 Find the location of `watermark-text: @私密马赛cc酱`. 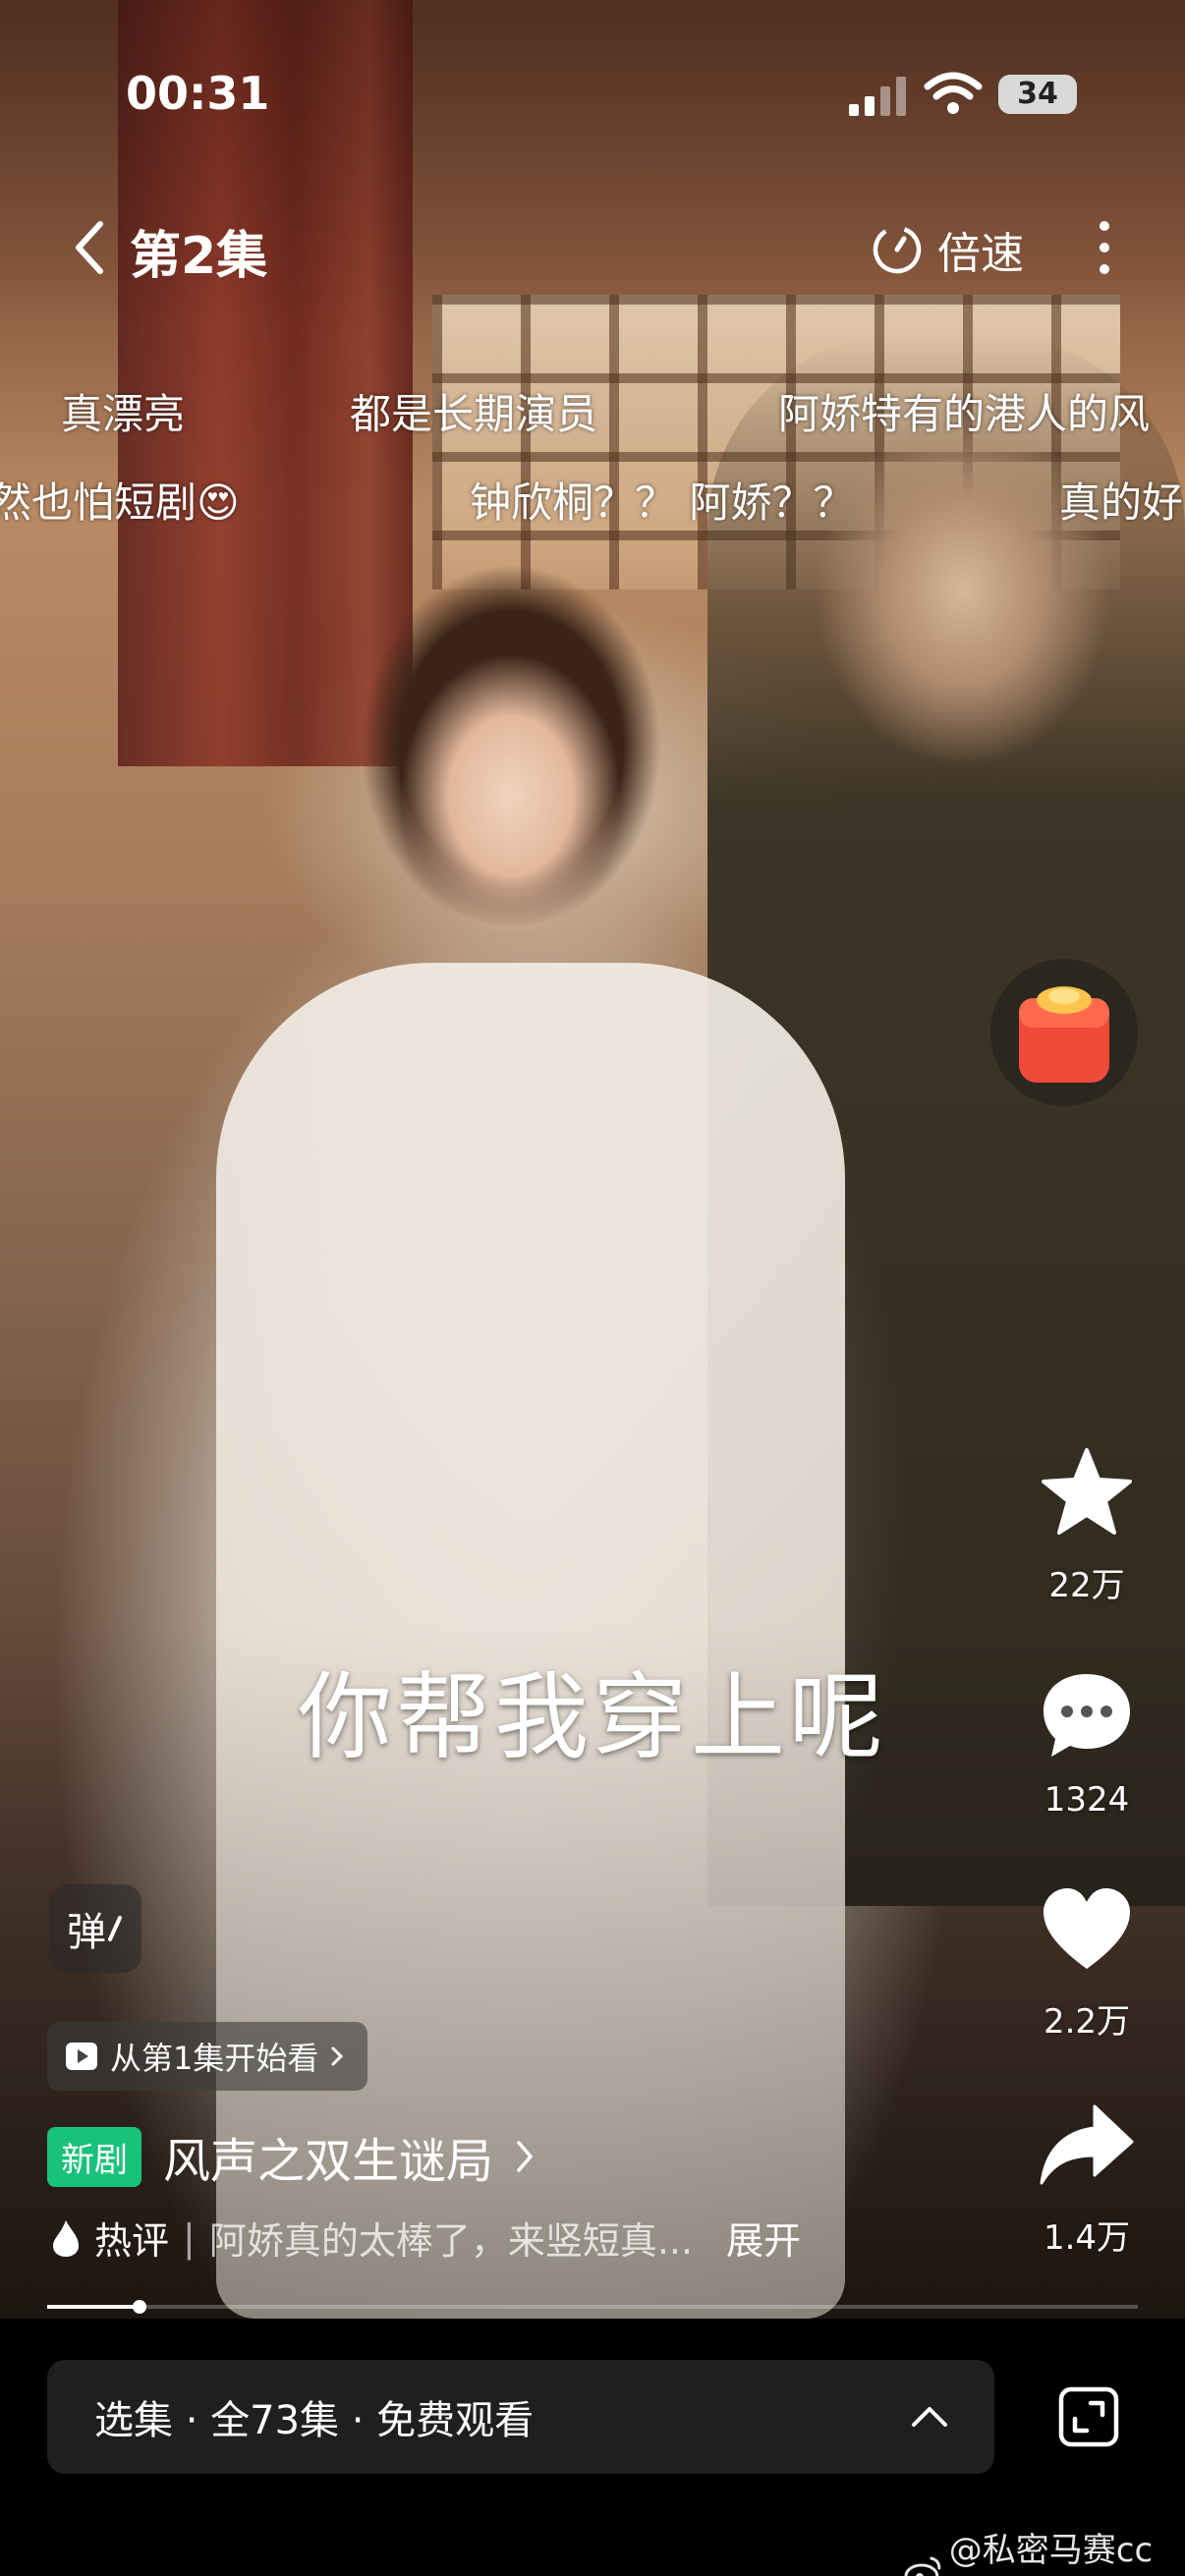

watermark-text: @私密马赛cc酱 is located at coordinates (1051, 2550).